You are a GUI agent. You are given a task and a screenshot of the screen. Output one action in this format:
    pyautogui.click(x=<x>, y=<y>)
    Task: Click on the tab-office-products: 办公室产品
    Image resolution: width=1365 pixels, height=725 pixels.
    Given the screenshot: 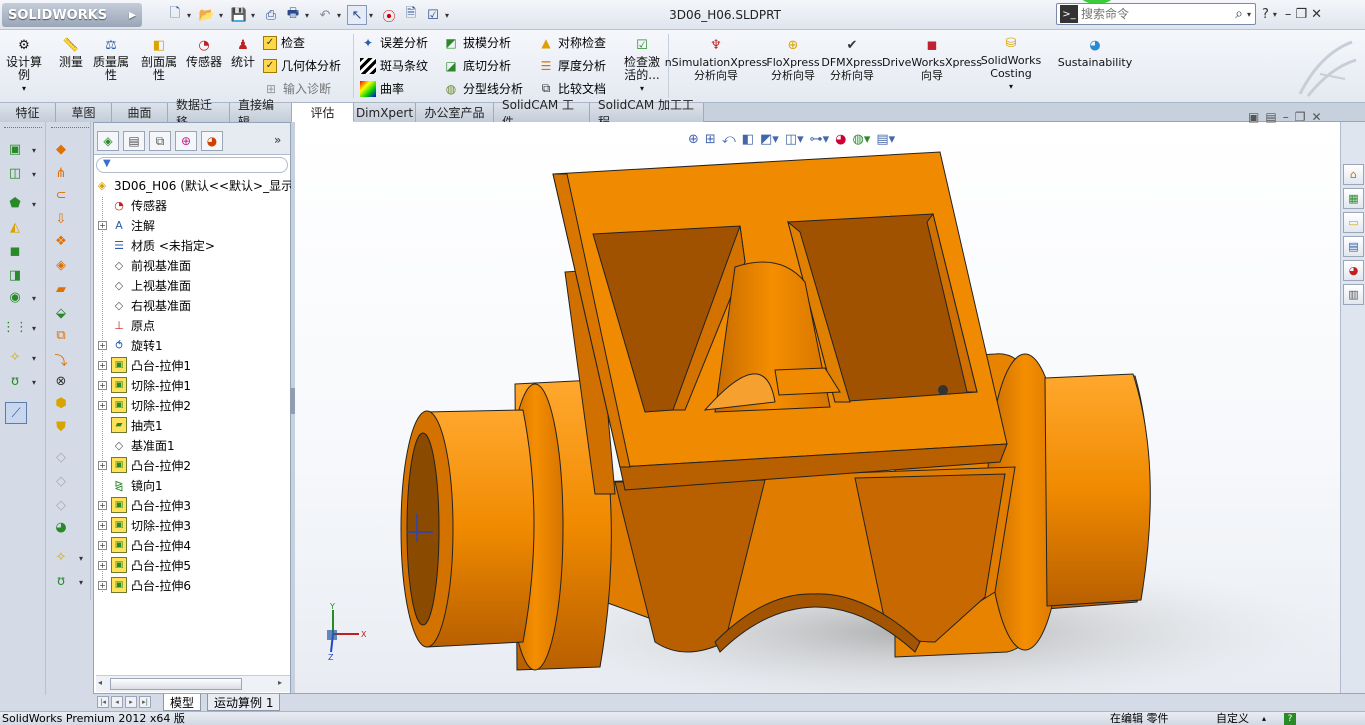 What is the action you would take?
    pyautogui.click(x=455, y=112)
    